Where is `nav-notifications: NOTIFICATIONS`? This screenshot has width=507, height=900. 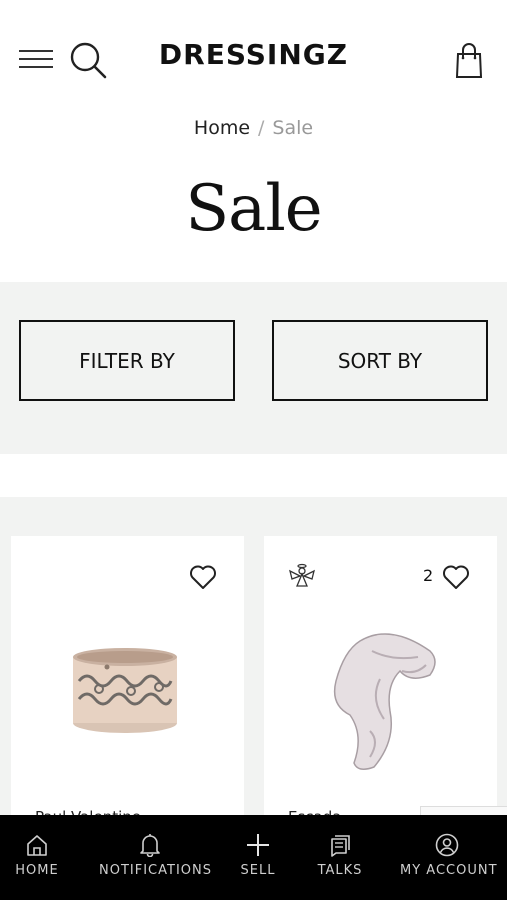 nav-notifications: NOTIFICATIONS is located at coordinates (155, 857).